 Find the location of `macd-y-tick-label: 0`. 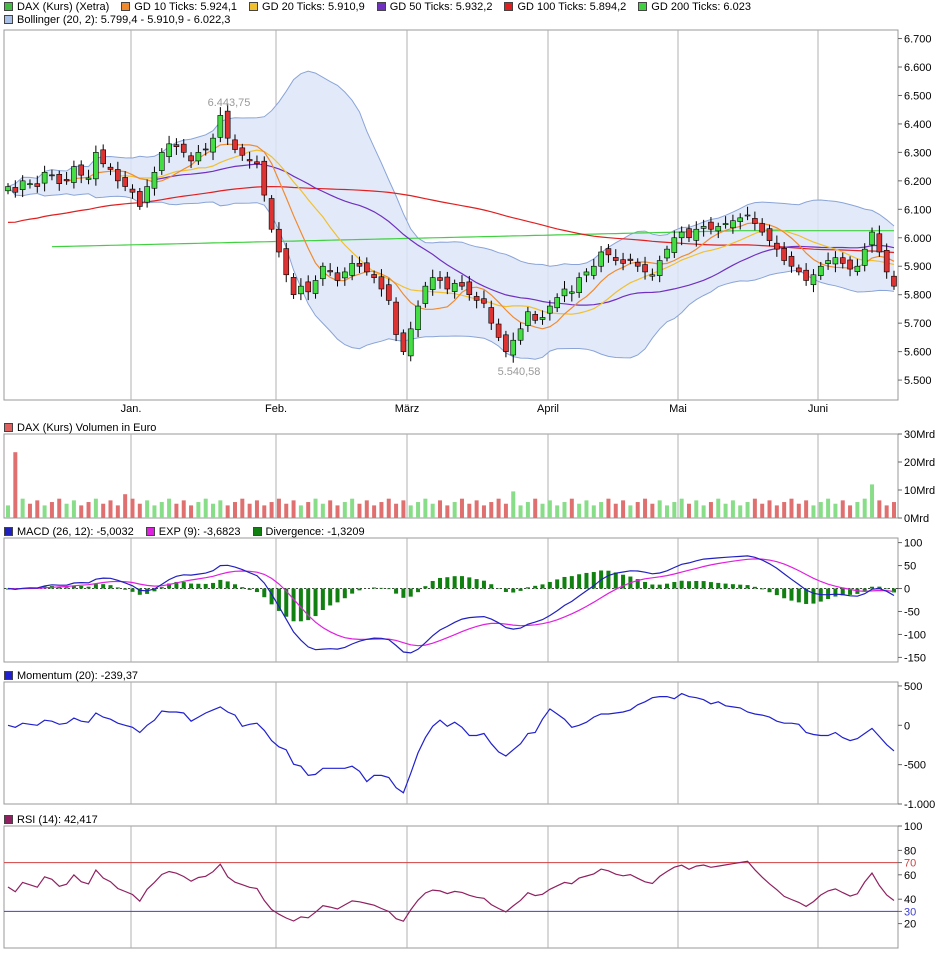

macd-y-tick-label: 0 is located at coordinates (907, 590).